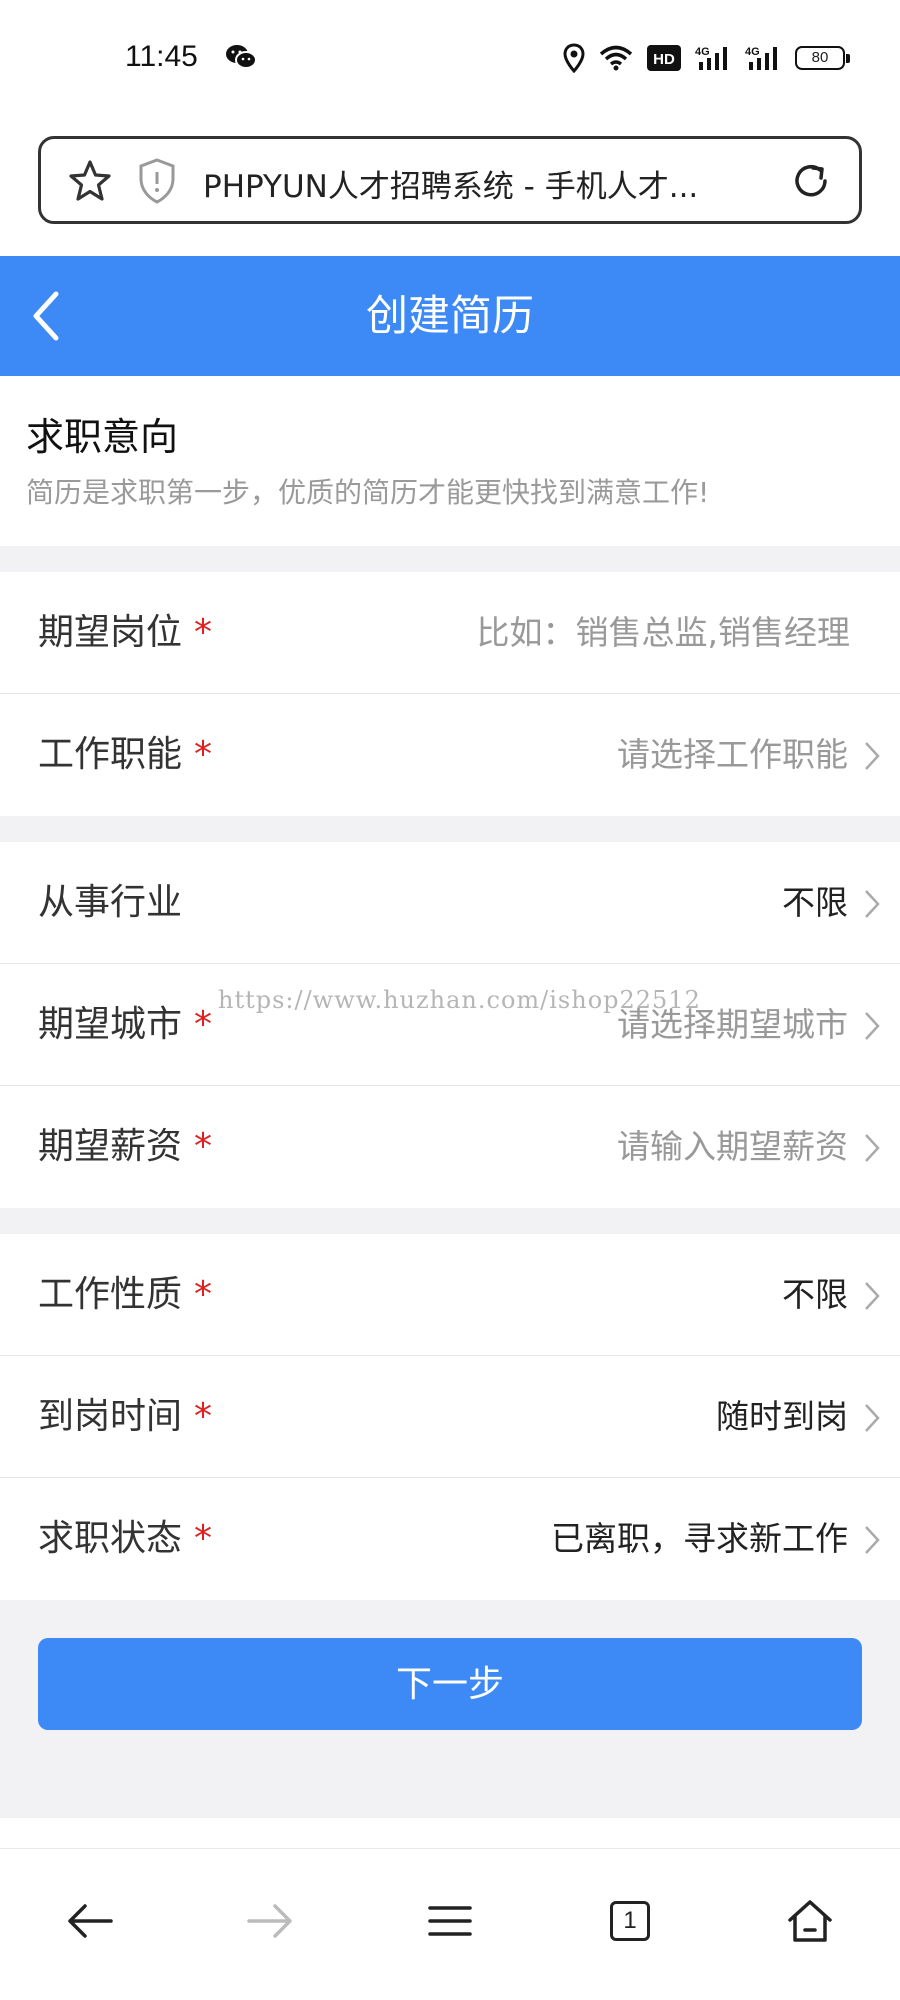  I want to click on app-header: 创建简历, so click(450, 316).